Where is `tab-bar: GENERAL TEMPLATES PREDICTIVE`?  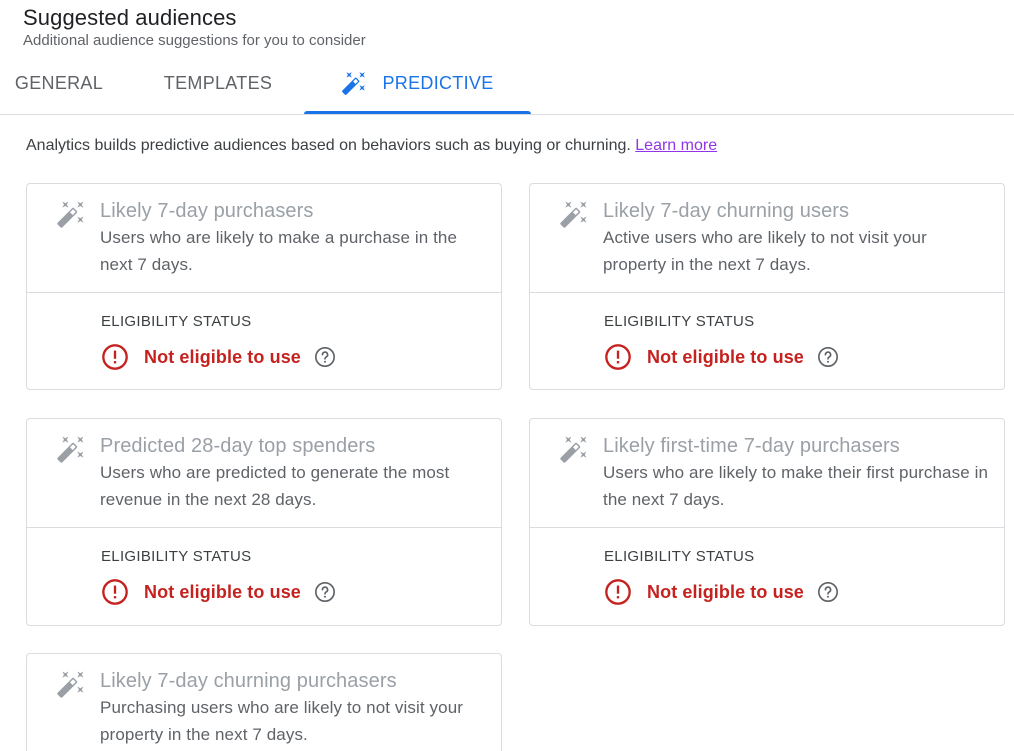 tab-bar: GENERAL TEMPLATES PREDICTIVE is located at coordinates (507, 83).